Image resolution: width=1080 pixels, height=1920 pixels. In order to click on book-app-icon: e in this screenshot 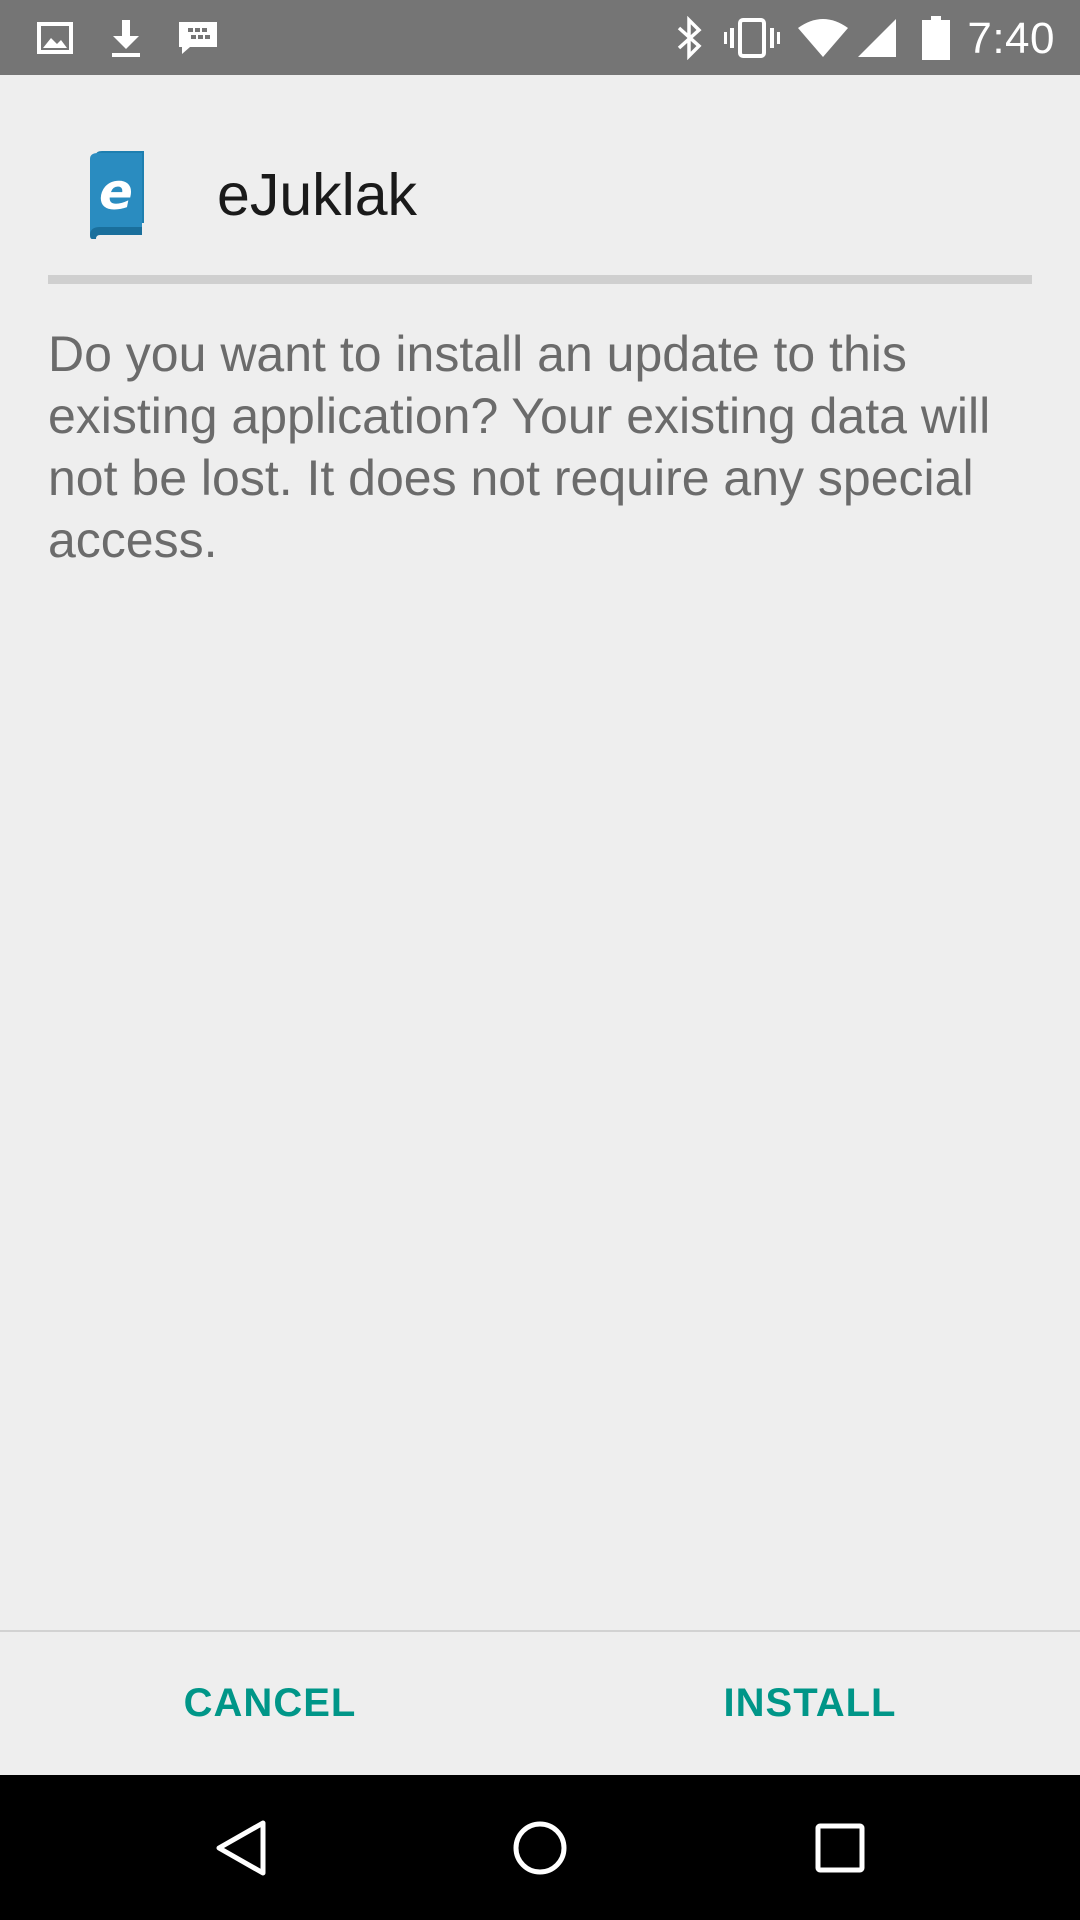, I will do `click(121, 195)`.